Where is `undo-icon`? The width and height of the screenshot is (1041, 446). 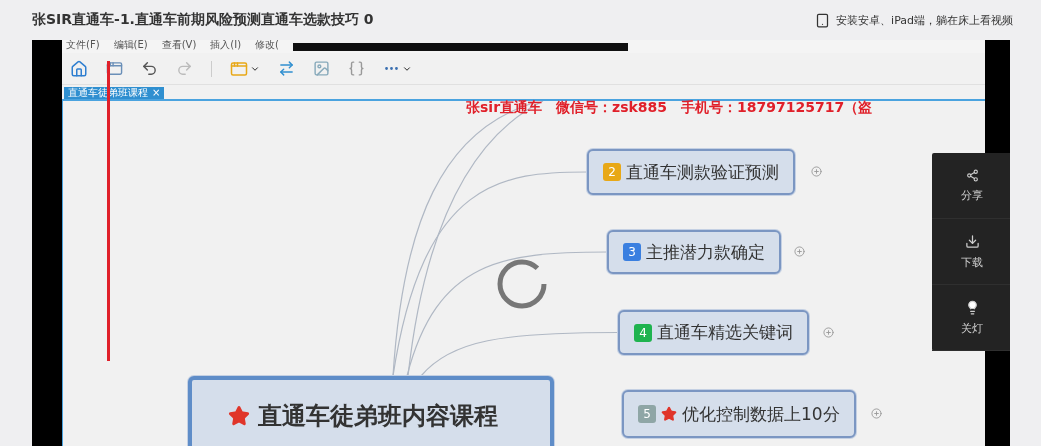
undo-icon is located at coordinates (149, 68).